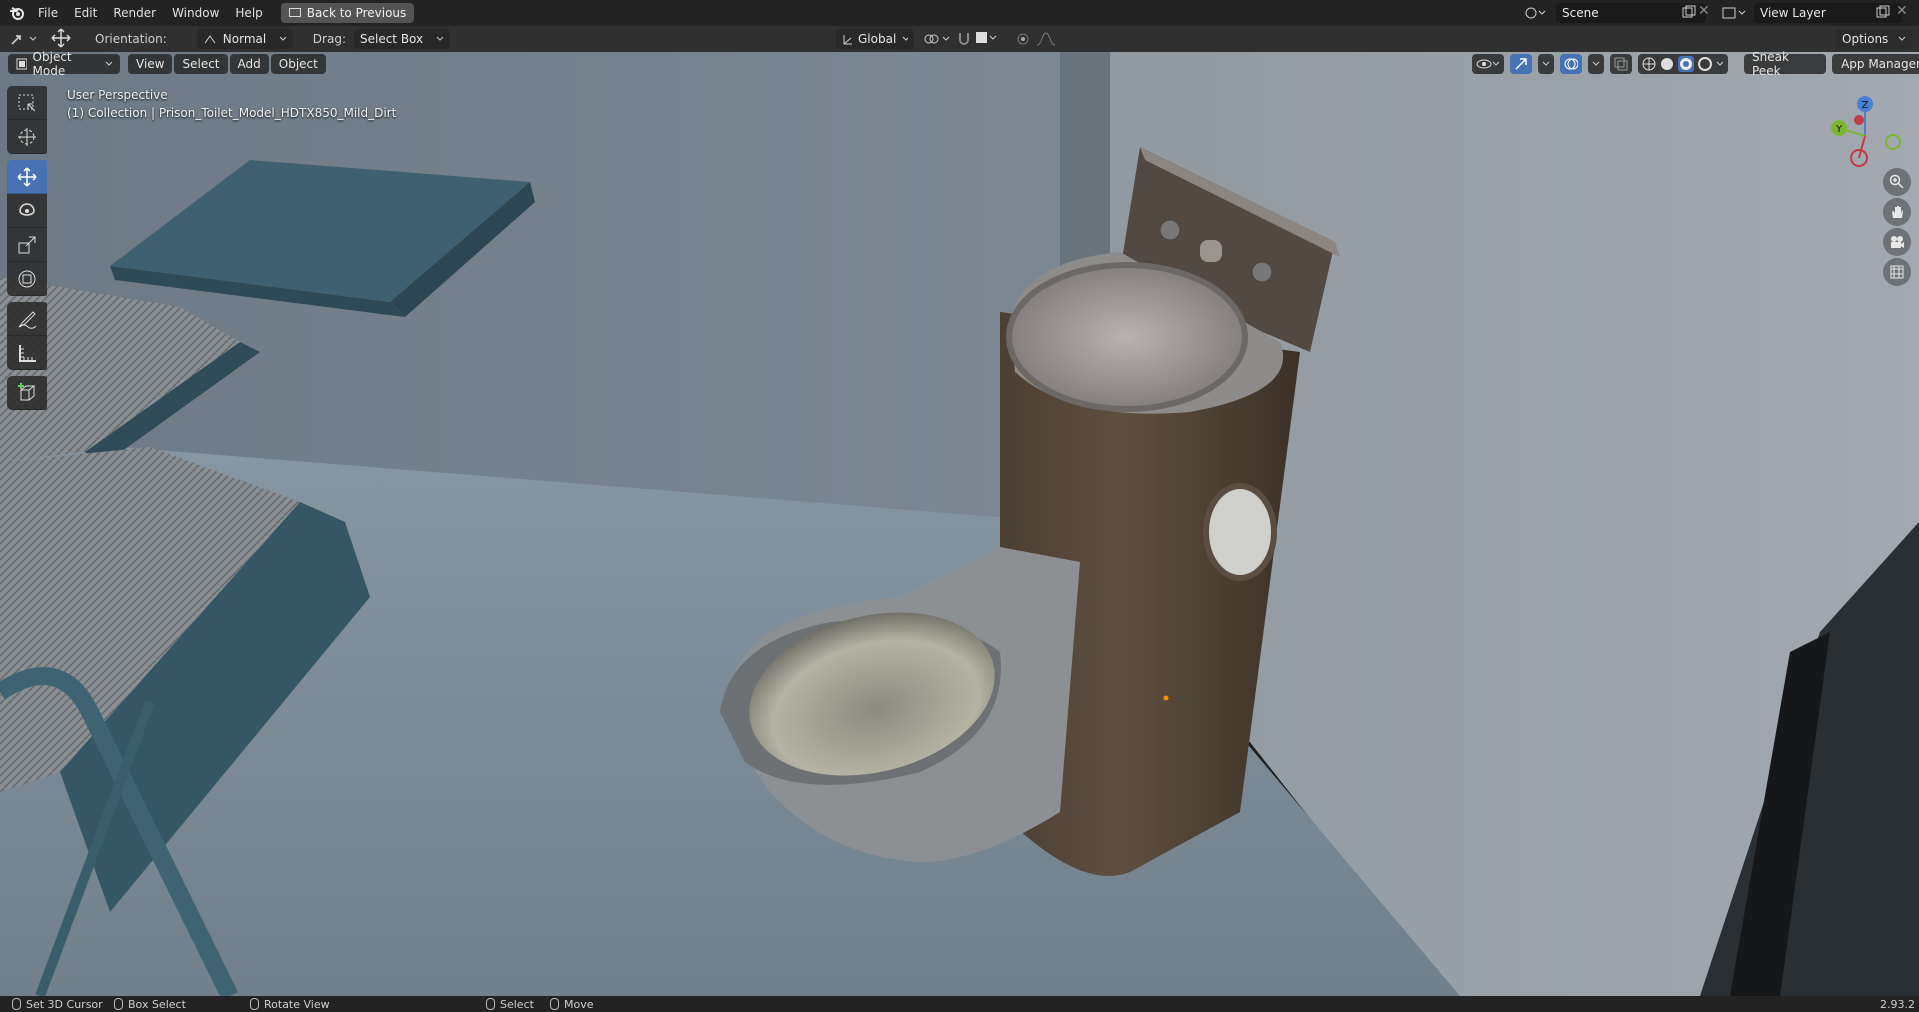 The image size is (1919, 1012). I want to click on new-scene-icon, so click(1689, 13).